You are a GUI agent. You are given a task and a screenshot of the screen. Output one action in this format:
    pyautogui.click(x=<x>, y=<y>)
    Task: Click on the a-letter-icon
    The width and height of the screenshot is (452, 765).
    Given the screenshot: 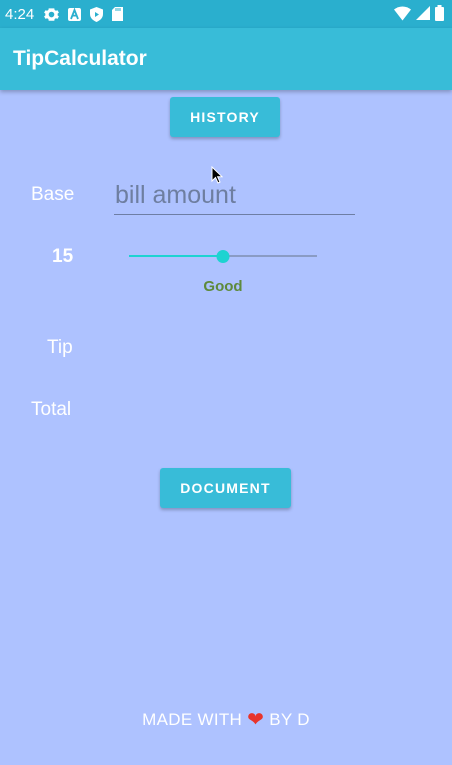 What is the action you would take?
    pyautogui.click(x=75, y=14)
    